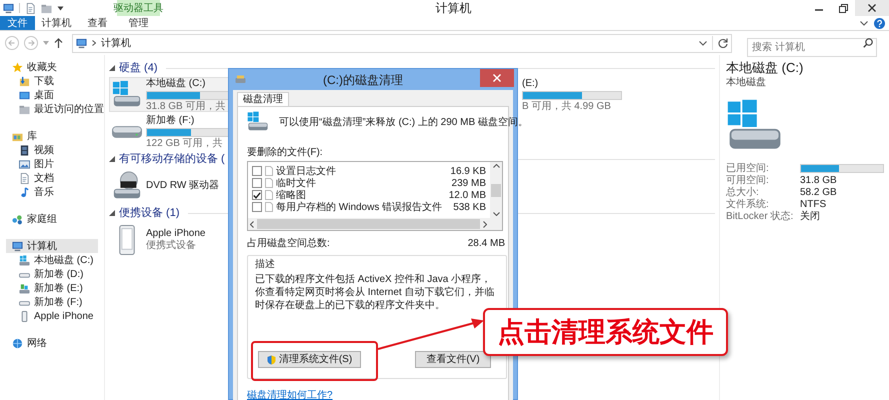  I want to click on field-label: 要删除的文件(F):, so click(285, 153).